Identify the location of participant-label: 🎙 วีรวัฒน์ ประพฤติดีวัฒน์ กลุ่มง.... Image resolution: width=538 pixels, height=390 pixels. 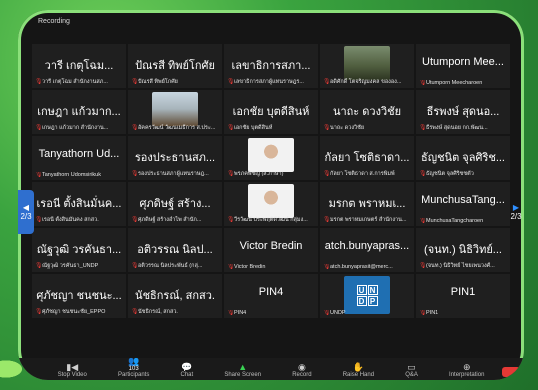
(271, 220).